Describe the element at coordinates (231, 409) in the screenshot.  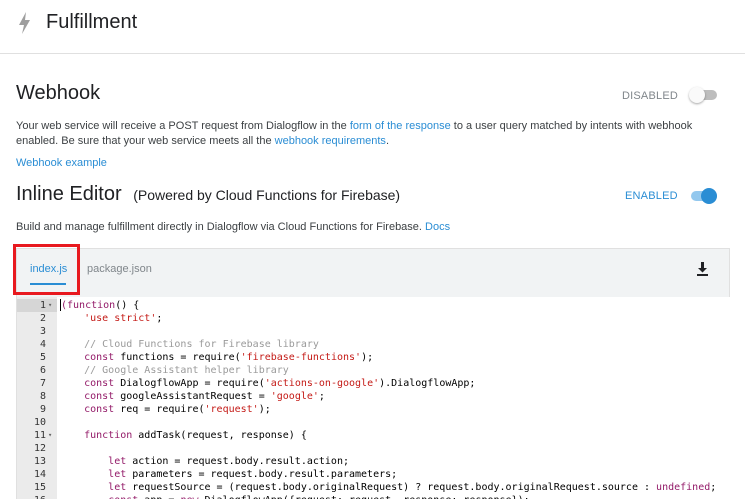
I see `code-token: 'request'` at that location.